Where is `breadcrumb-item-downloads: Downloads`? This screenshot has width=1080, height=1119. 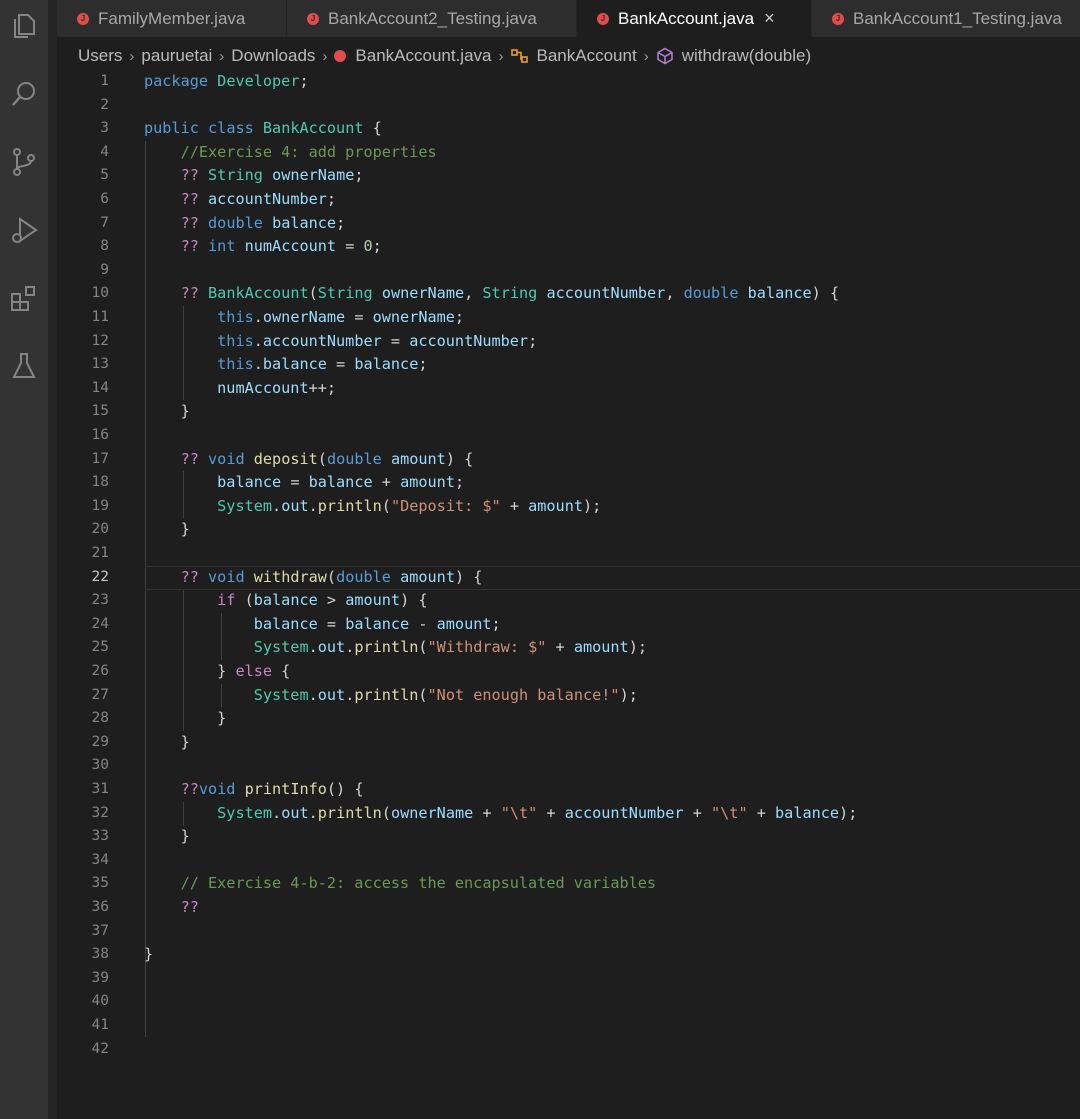
breadcrumb-item-downloads: Downloads is located at coordinates (273, 56).